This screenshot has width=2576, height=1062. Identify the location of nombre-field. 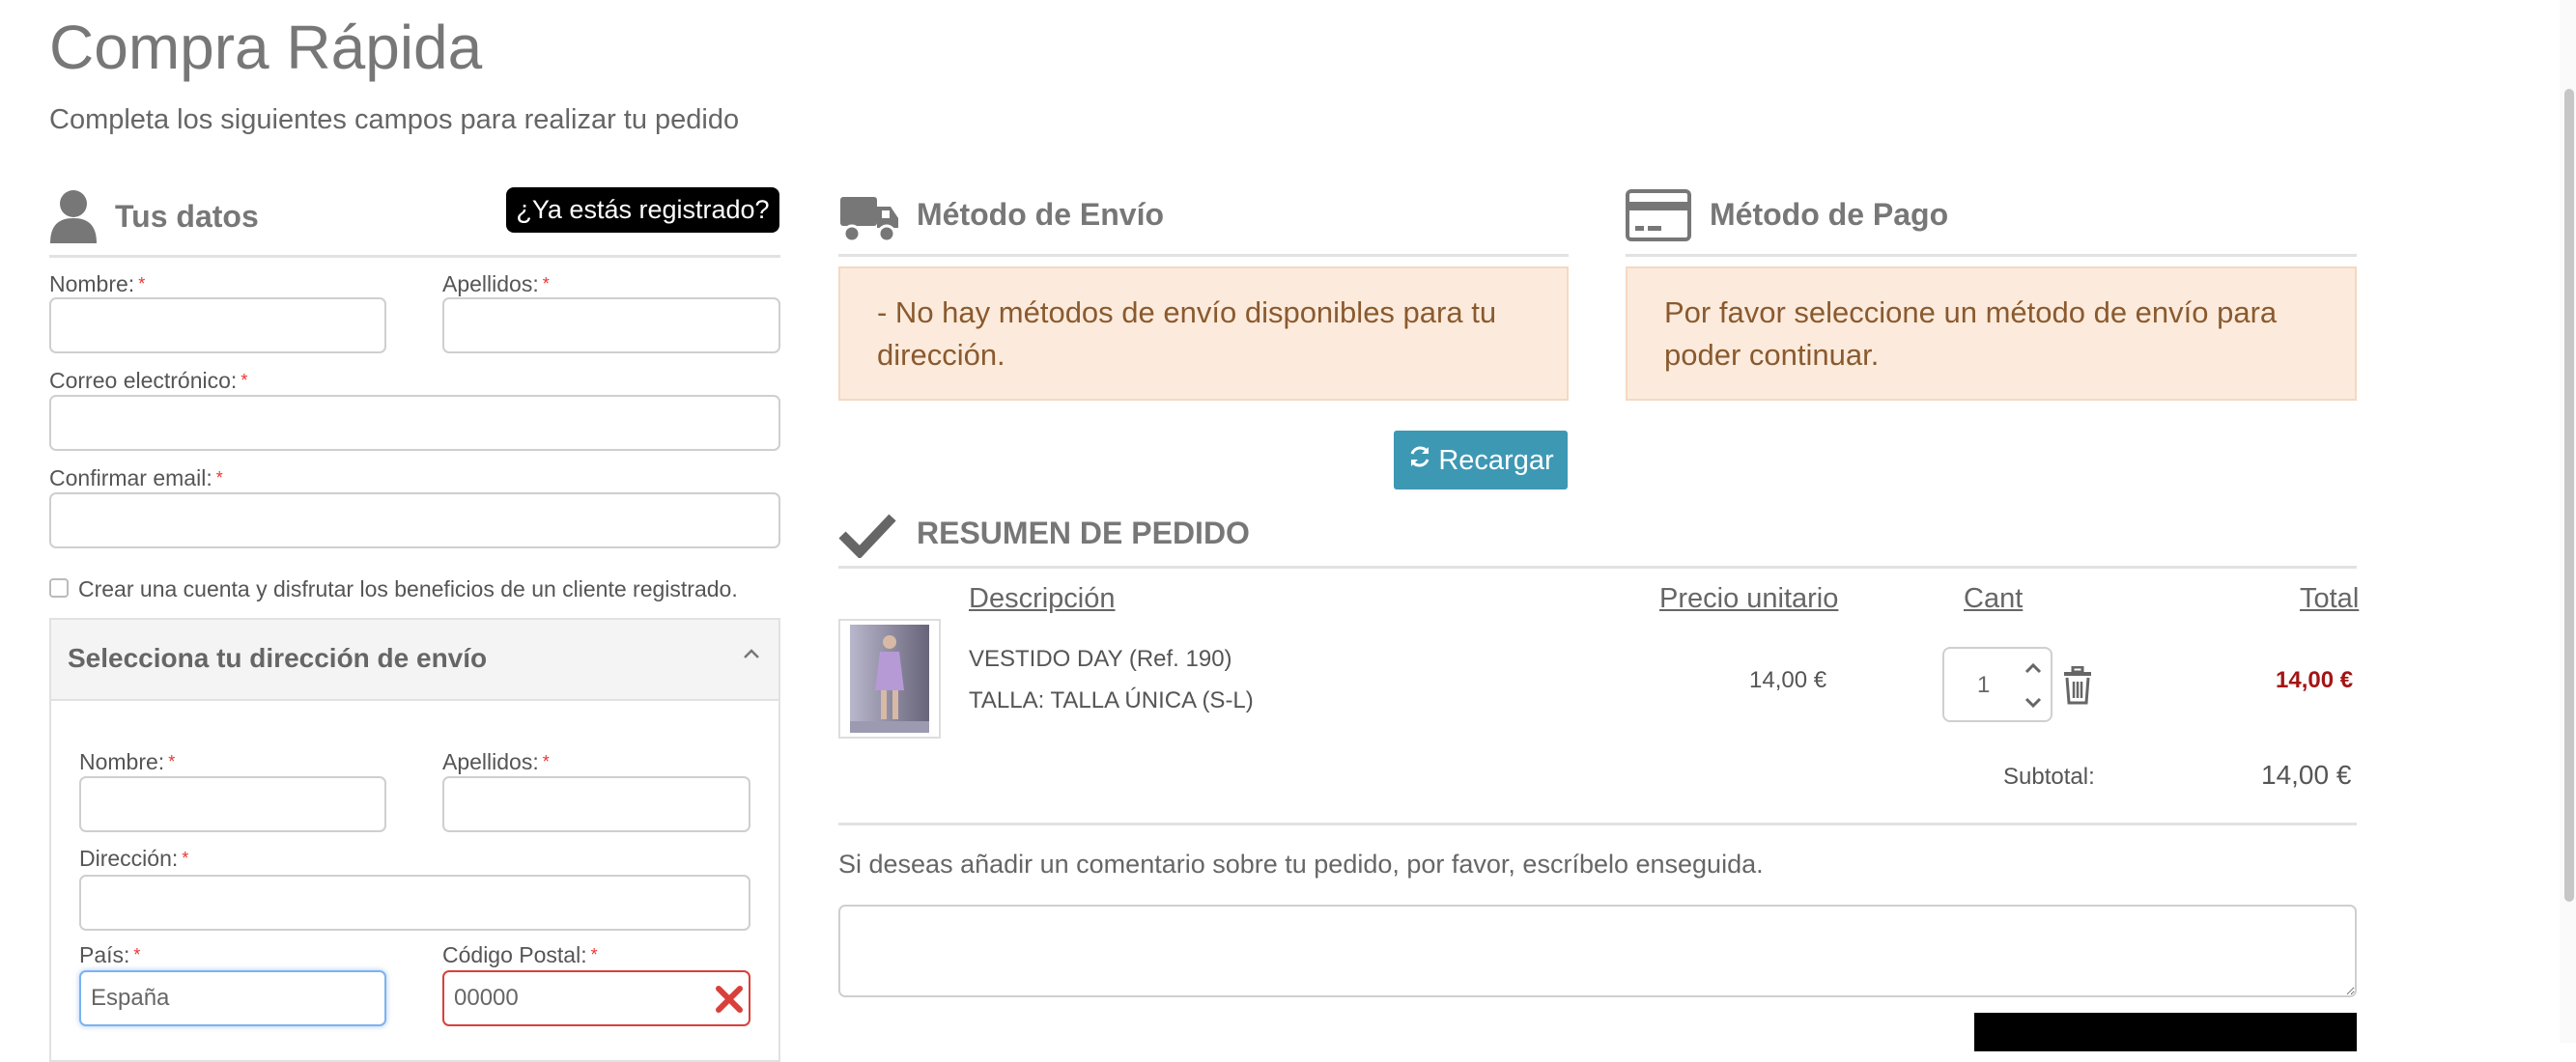
(217, 325).